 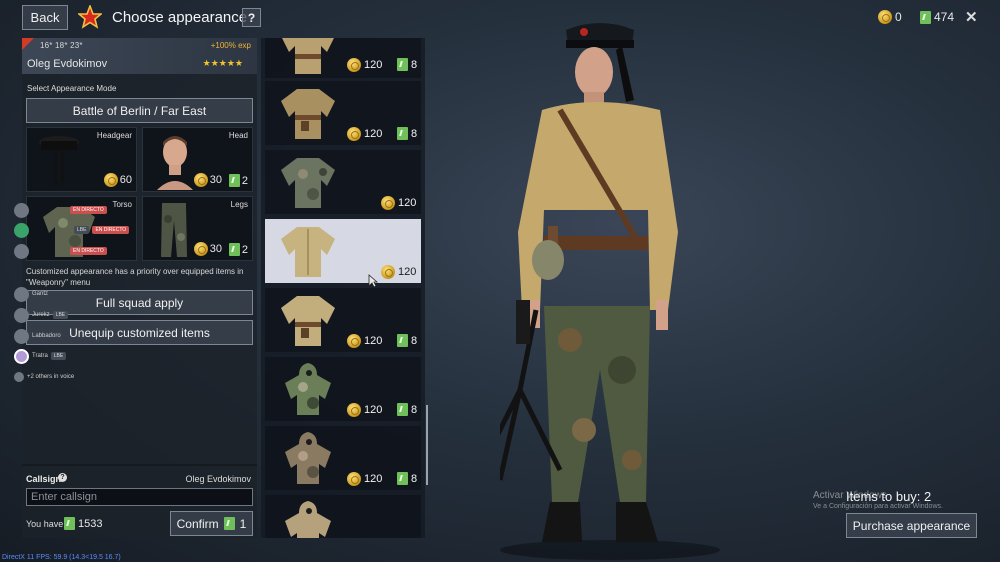 I want to click on voice-user-name: Tratra, so click(x=40, y=356).